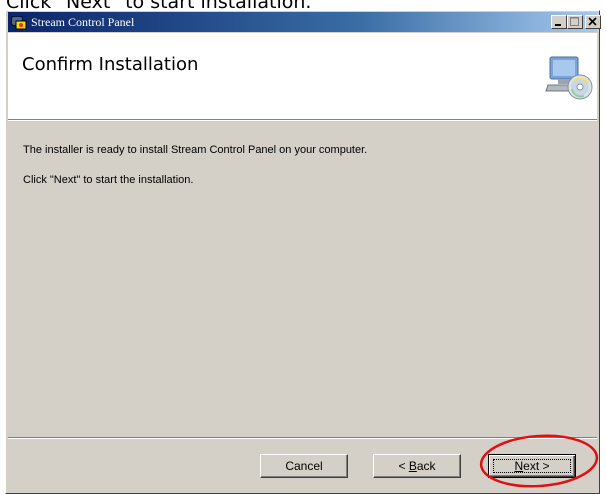 Image resolution: width=606 pixels, height=494 pixels. I want to click on window-title: Stream Control Panel, so click(83, 22).